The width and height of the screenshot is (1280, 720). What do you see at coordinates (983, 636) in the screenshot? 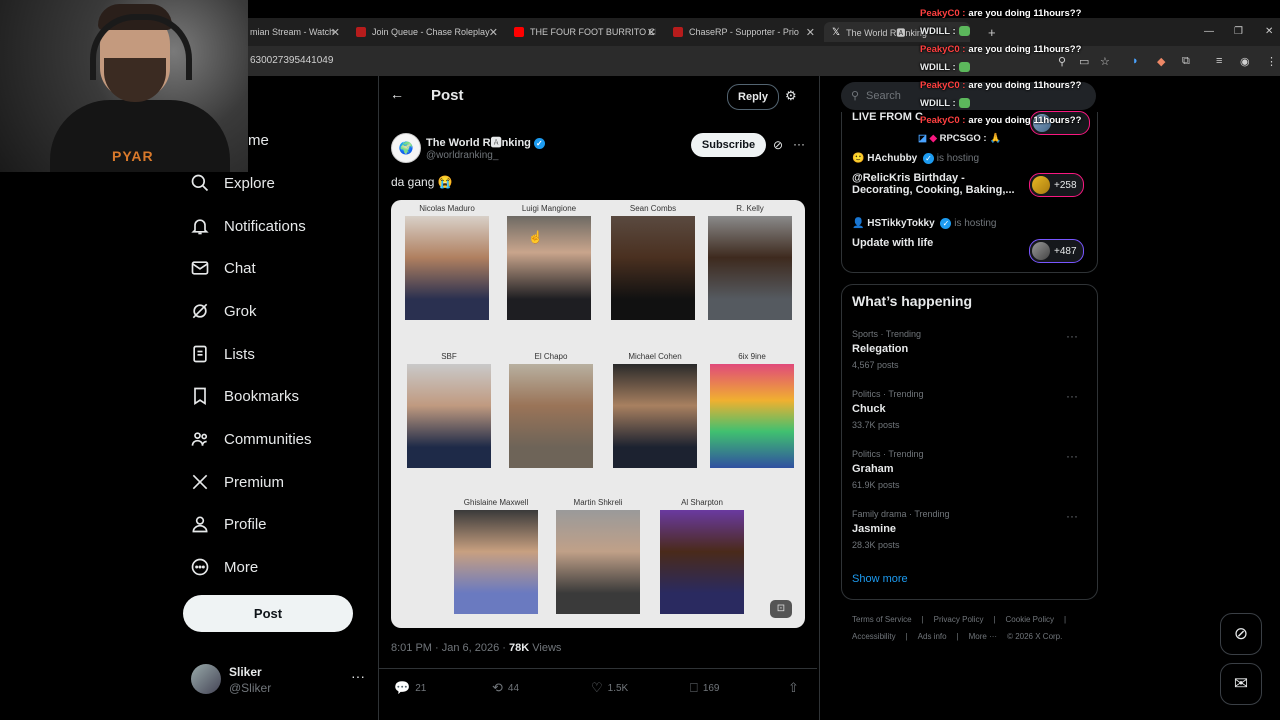
I see `footer-link: More ···` at bounding box center [983, 636].